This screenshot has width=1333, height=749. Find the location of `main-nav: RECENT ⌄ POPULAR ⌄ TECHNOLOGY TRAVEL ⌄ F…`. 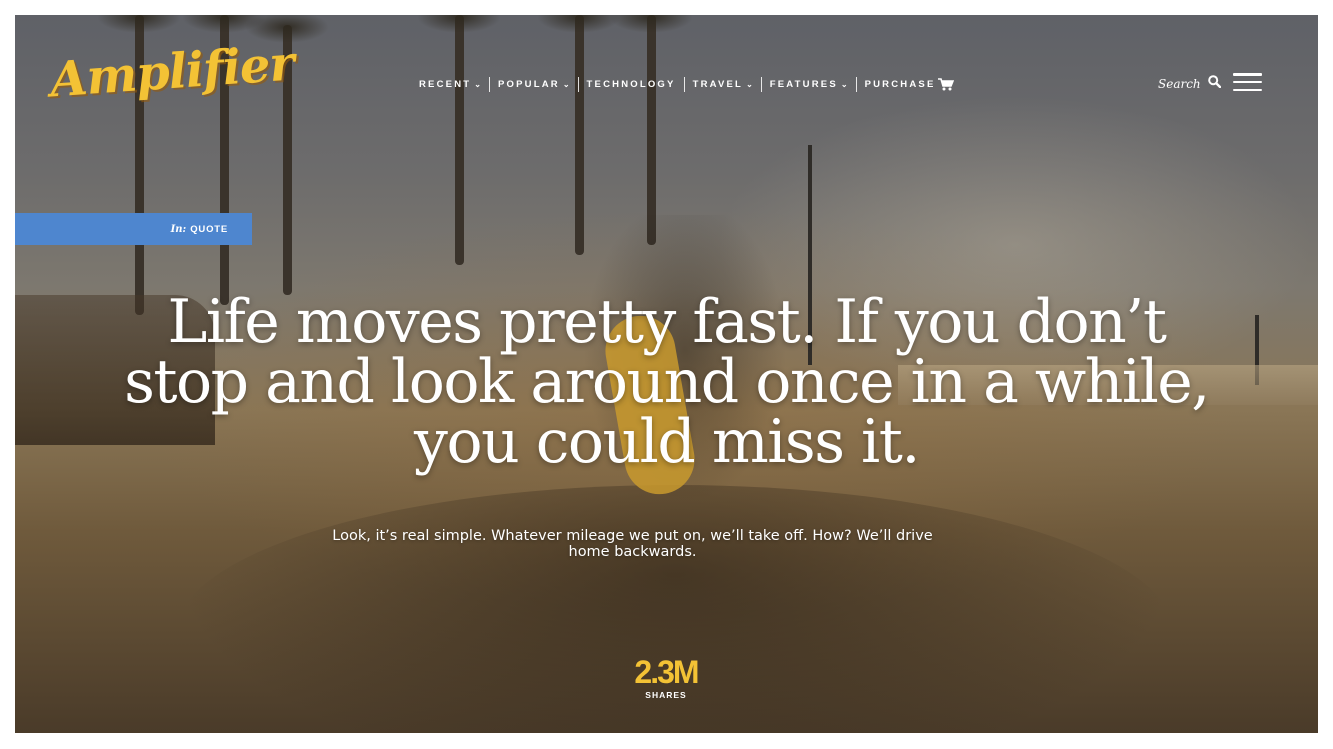

main-nav: RECENT ⌄ POPULAR ⌄ TECHNOLOGY TRAVEL ⌄ F… is located at coordinates (686, 84).